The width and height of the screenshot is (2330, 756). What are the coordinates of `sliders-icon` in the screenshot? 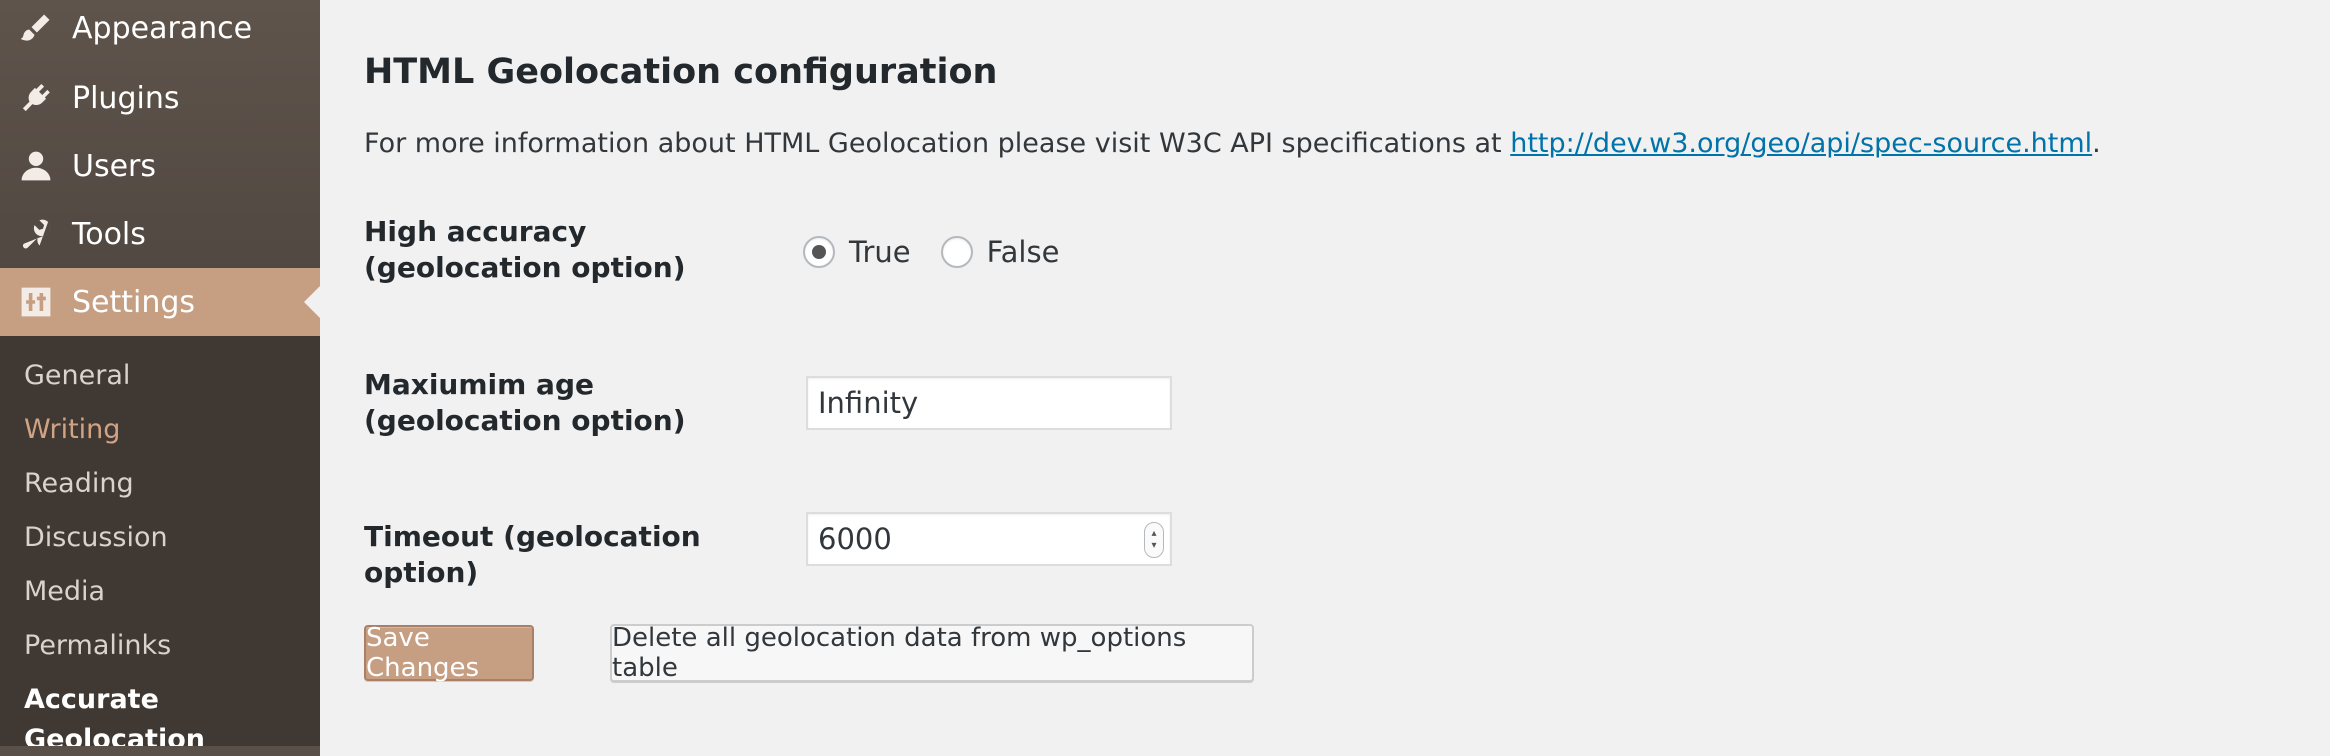 It's located at (36, 302).